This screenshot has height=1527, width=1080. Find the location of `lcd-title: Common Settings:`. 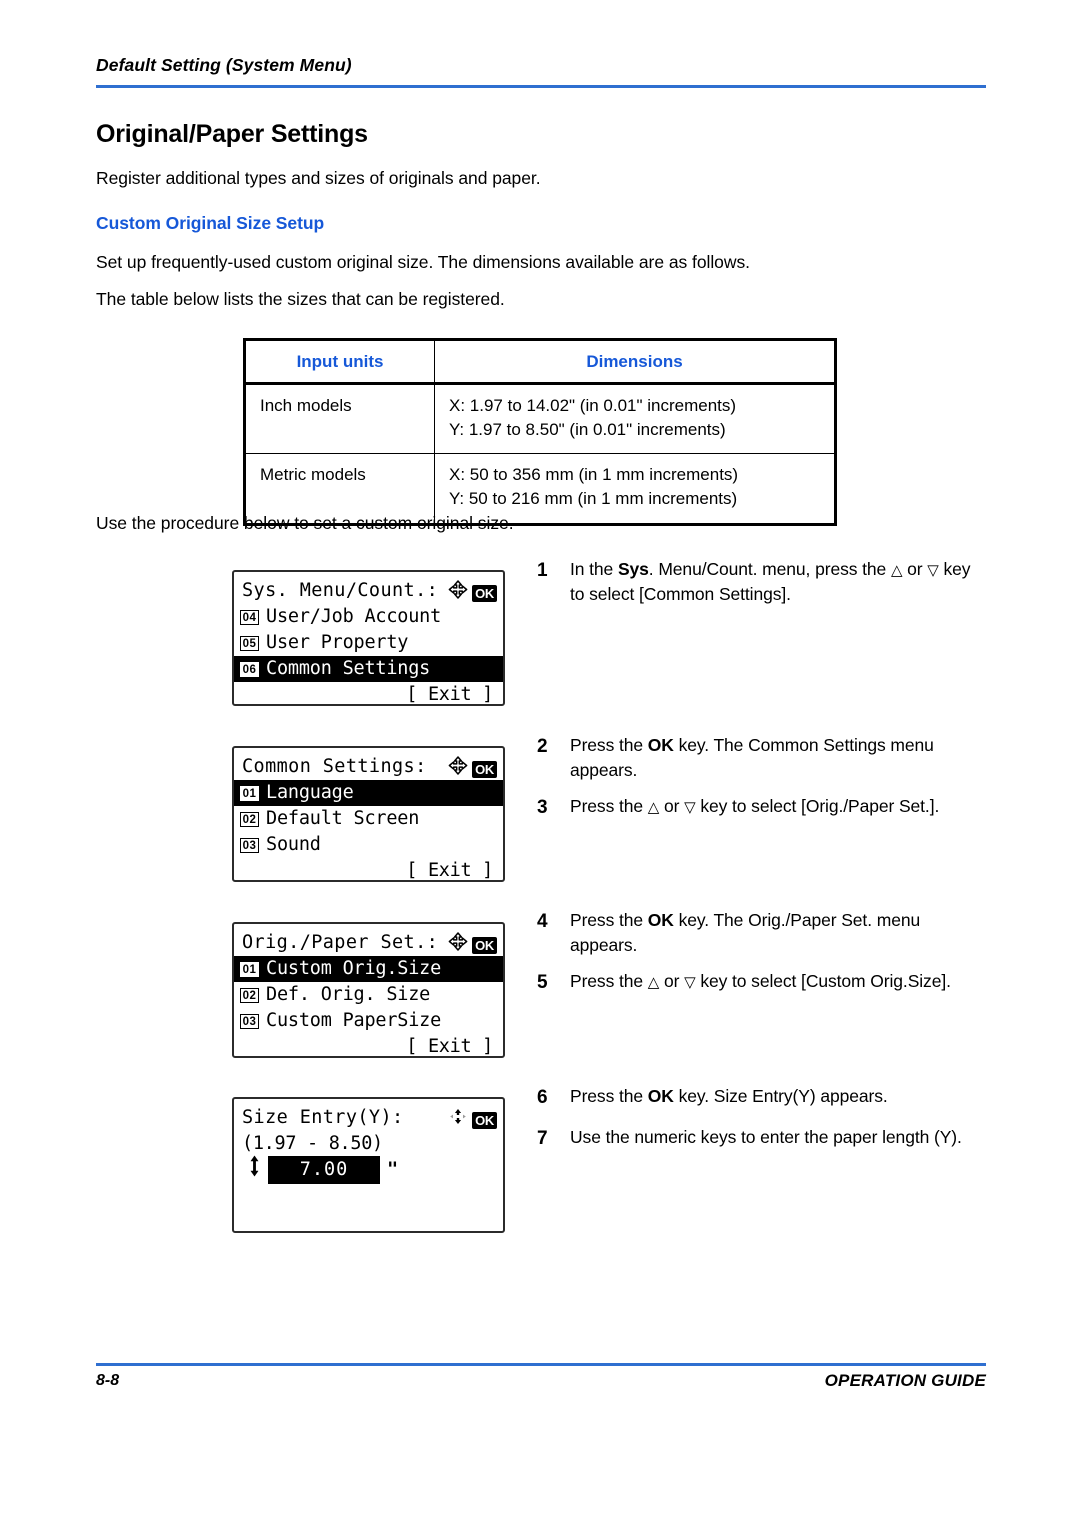

lcd-title: Common Settings: is located at coordinates (334, 766).